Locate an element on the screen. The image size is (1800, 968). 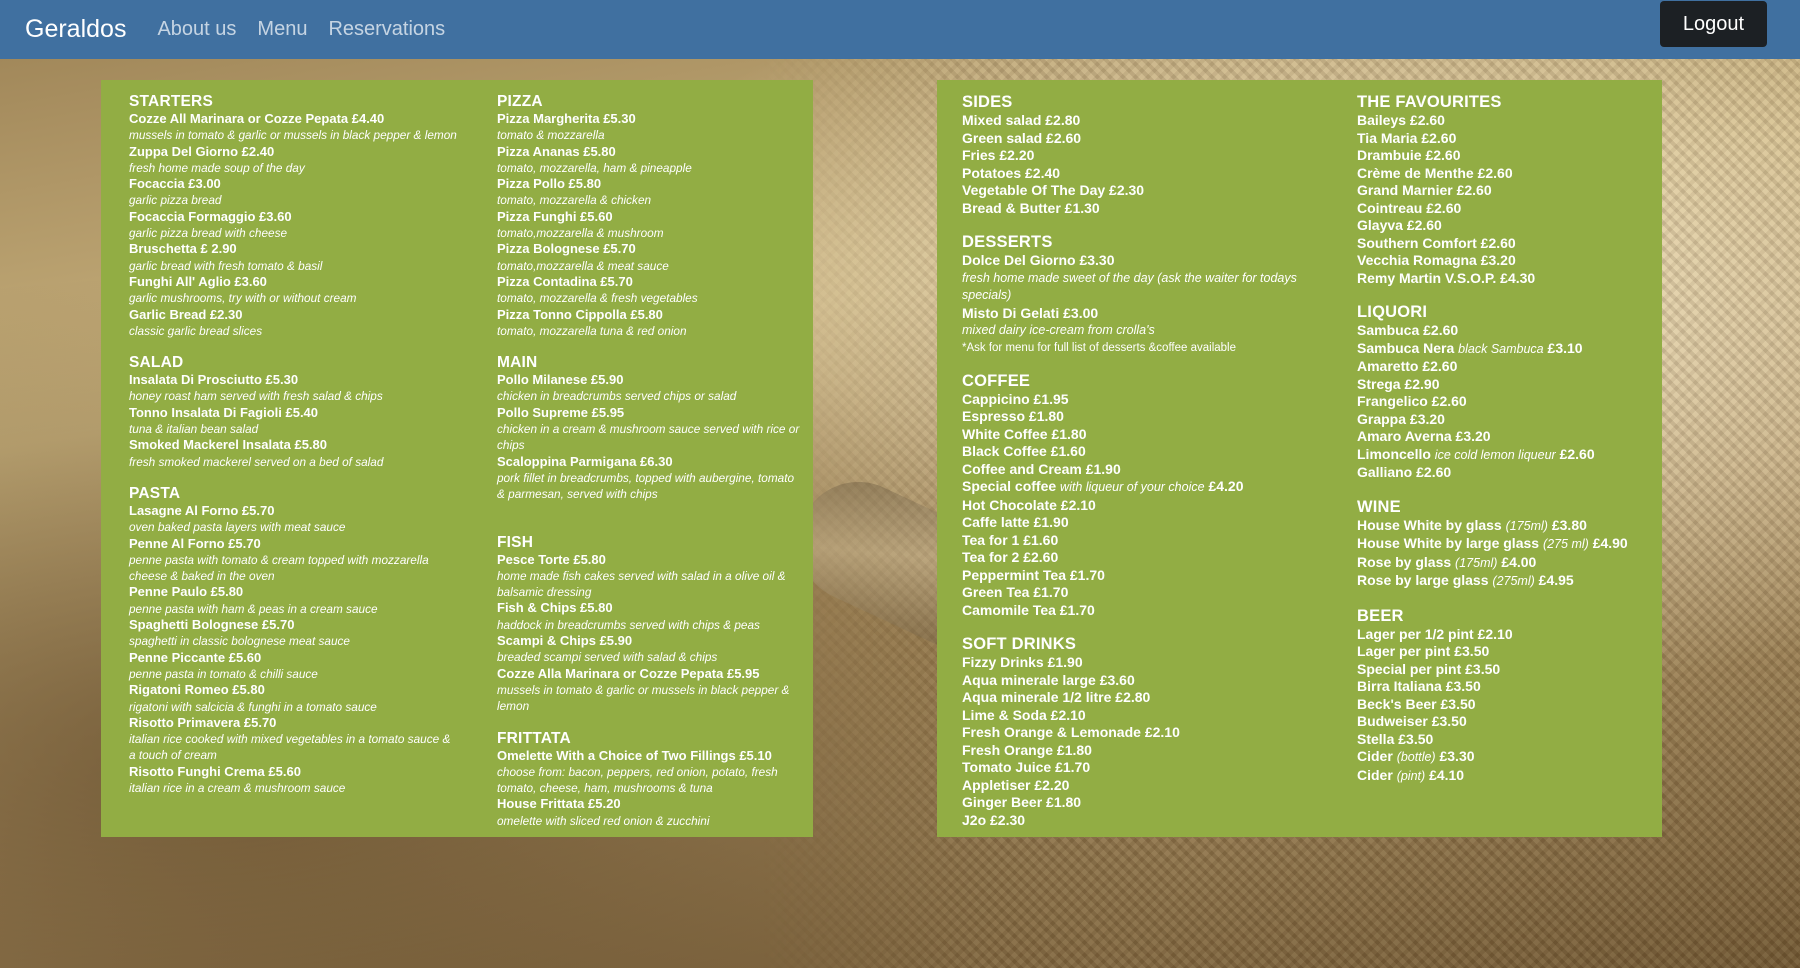
menu-item-name: Spaghetti Bolognese £5.70 is located at coordinates (212, 625).